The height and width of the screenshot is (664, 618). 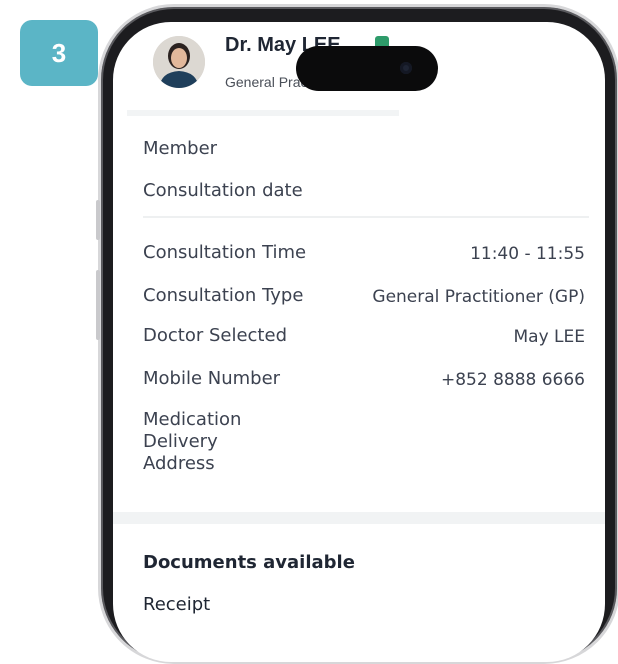 What do you see at coordinates (215, 335) in the screenshot?
I see `doctor-selected-label: Doctor Selected` at bounding box center [215, 335].